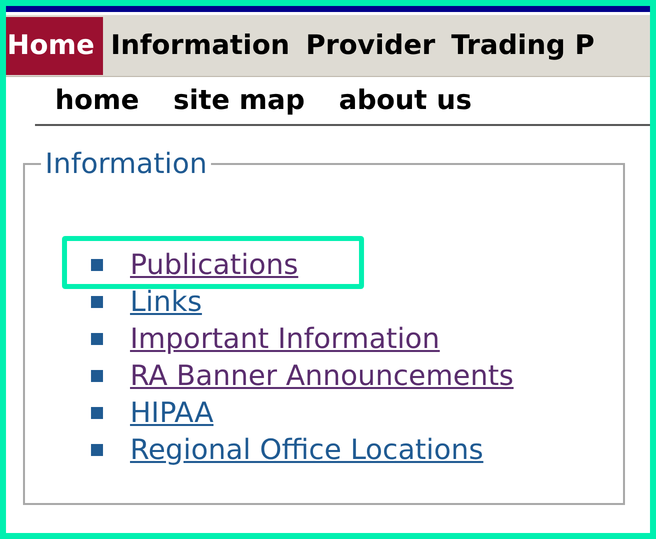 This screenshot has height=539, width=656. What do you see at coordinates (97, 100) in the screenshot?
I see `sub-nav-link: home` at bounding box center [97, 100].